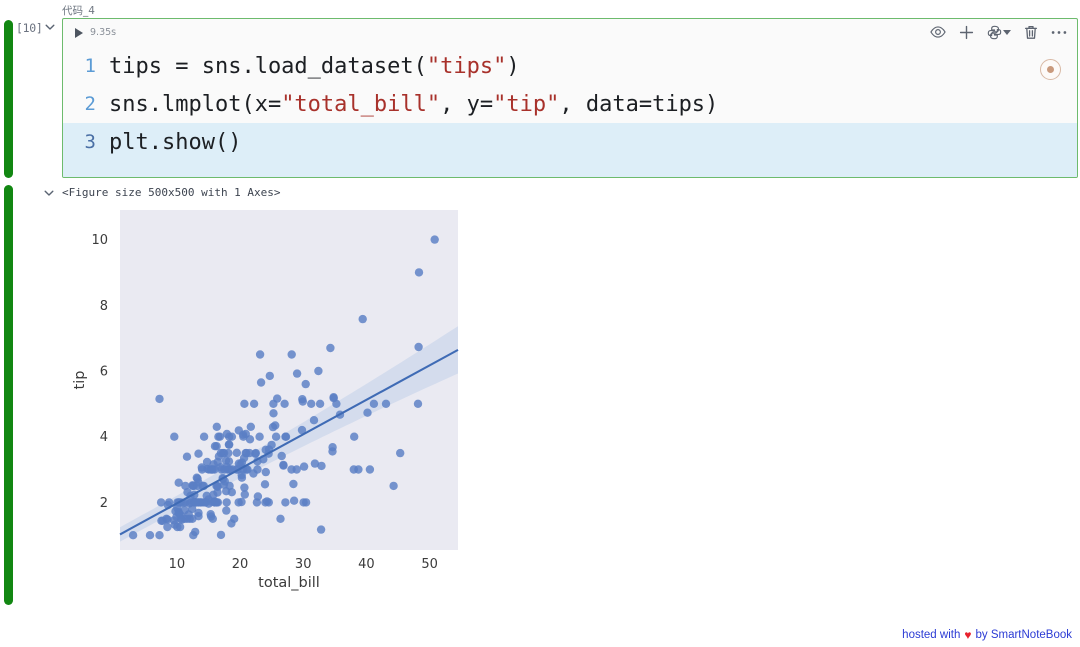 This screenshot has width=1080, height=647. Describe the element at coordinates (90, 142) in the screenshot. I see `line-number: 3` at that location.